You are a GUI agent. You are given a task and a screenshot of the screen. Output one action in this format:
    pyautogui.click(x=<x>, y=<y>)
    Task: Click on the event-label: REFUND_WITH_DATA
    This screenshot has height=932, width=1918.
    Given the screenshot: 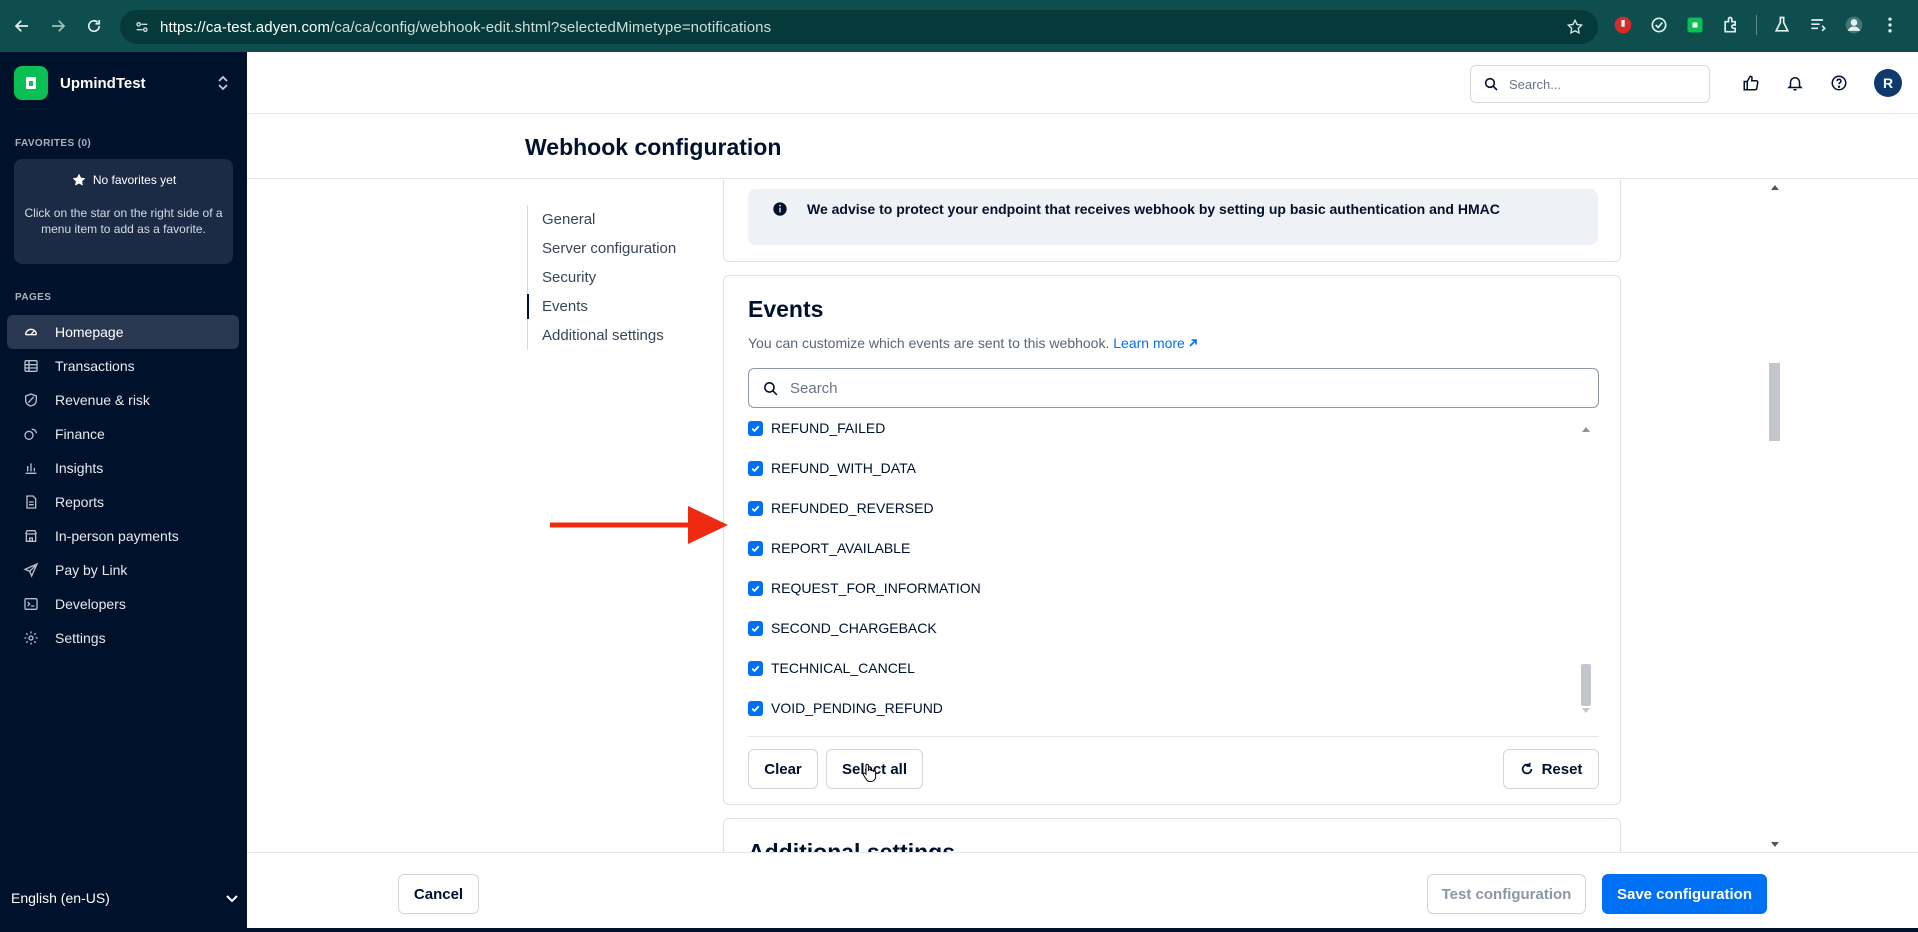 What is the action you would take?
    pyautogui.click(x=843, y=468)
    